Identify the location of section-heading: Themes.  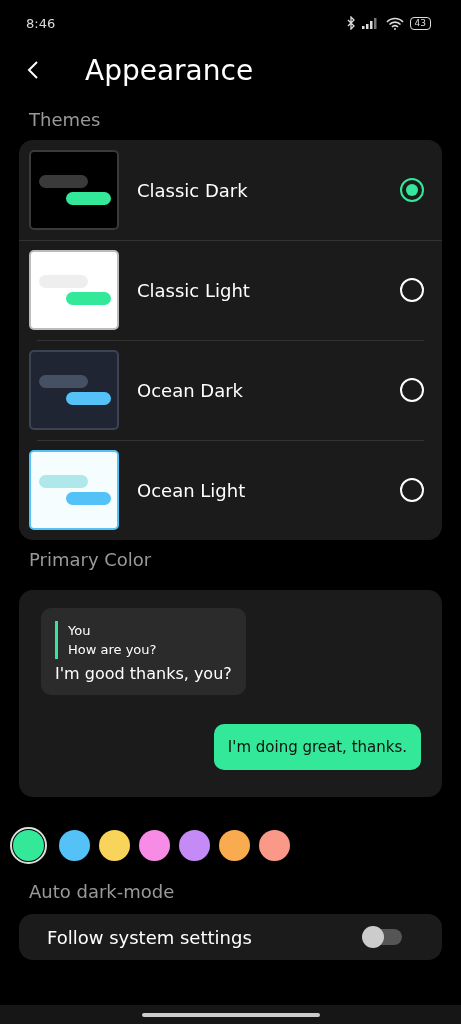
(65, 120).